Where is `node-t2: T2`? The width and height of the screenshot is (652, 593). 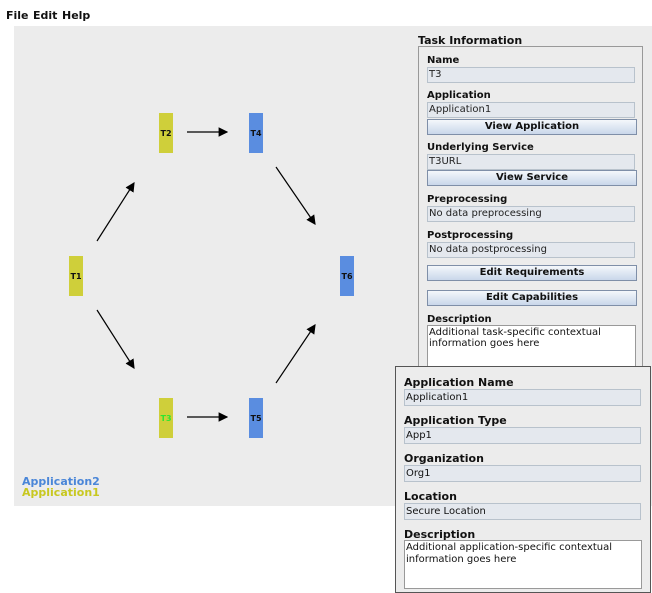 node-t2: T2 is located at coordinates (166, 133).